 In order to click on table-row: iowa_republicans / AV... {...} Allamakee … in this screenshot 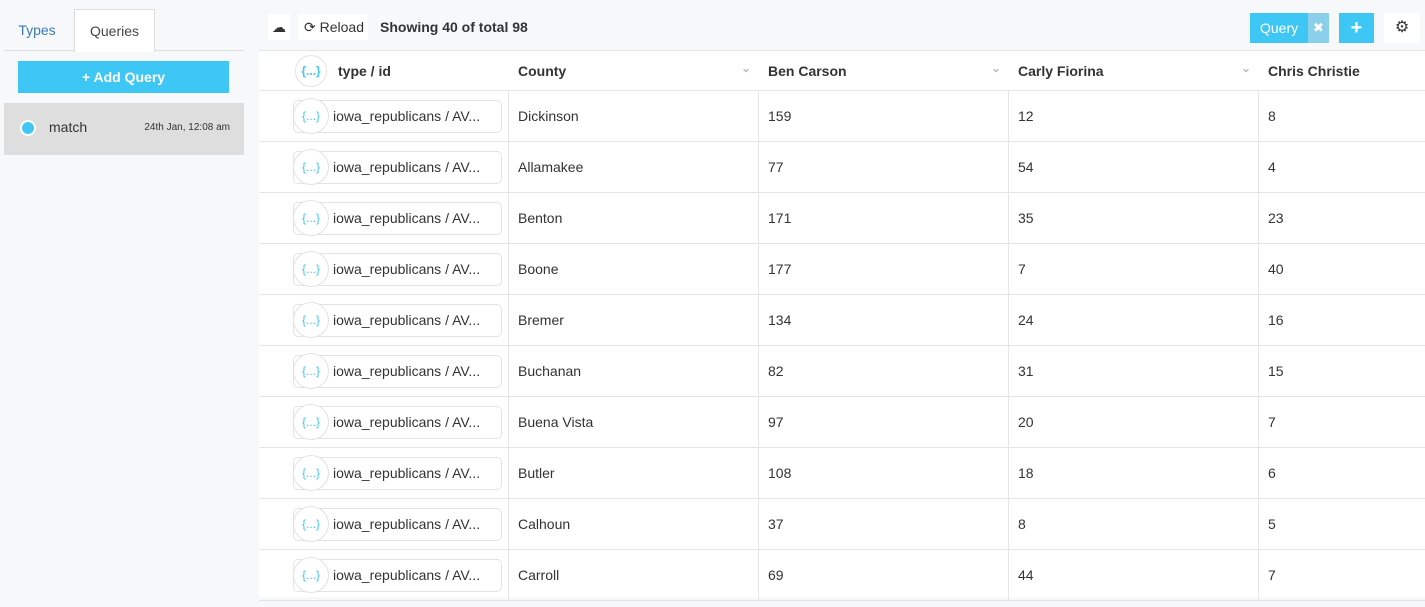, I will do `click(842, 167)`.